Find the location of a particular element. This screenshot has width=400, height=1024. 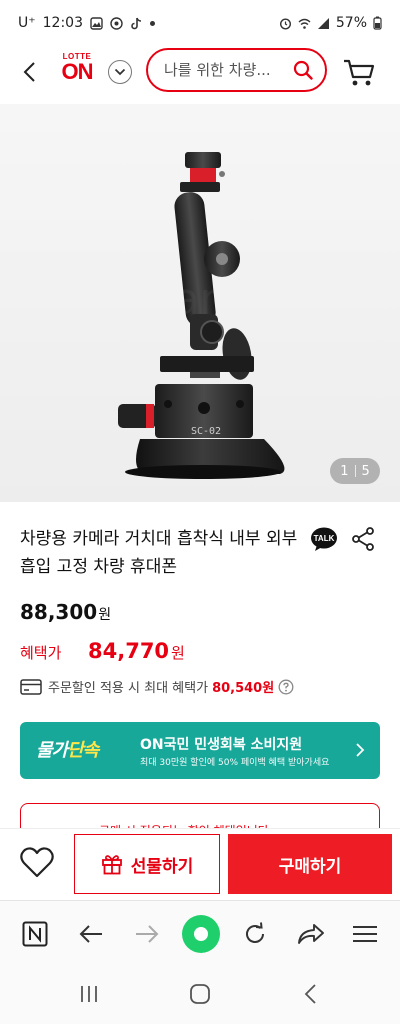

search-icon is located at coordinates (303, 70).